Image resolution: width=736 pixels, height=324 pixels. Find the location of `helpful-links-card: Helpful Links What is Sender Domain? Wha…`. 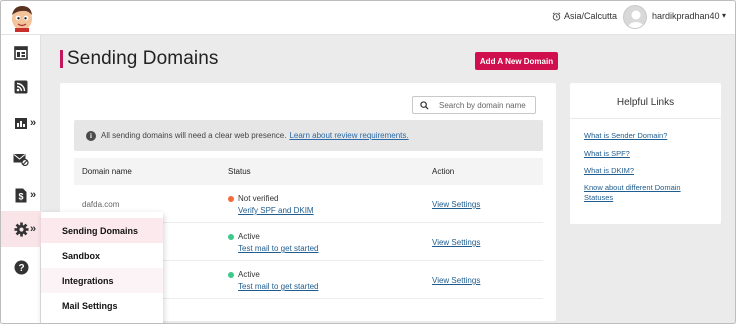

helpful-links-card: Helpful Links What is Sender Domain? Wha… is located at coordinates (645, 153).